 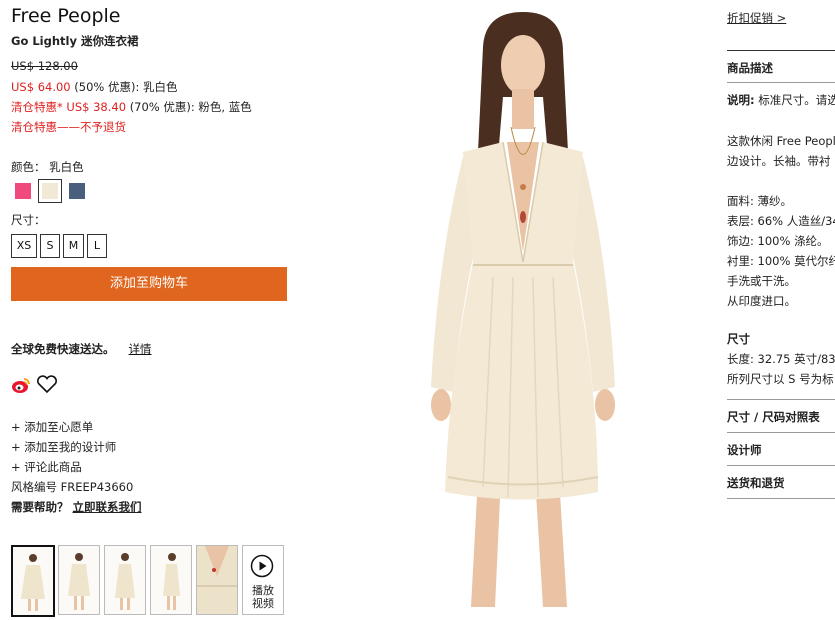 I want to click on size-l: L, so click(x=97, y=246).